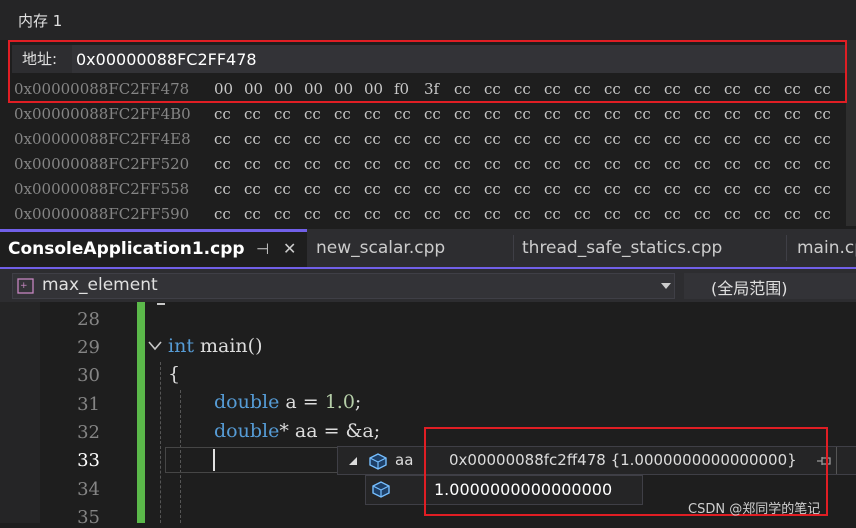 This screenshot has width=856, height=528. I want to click on code-line-32: double* aa = &a;, so click(297, 431).